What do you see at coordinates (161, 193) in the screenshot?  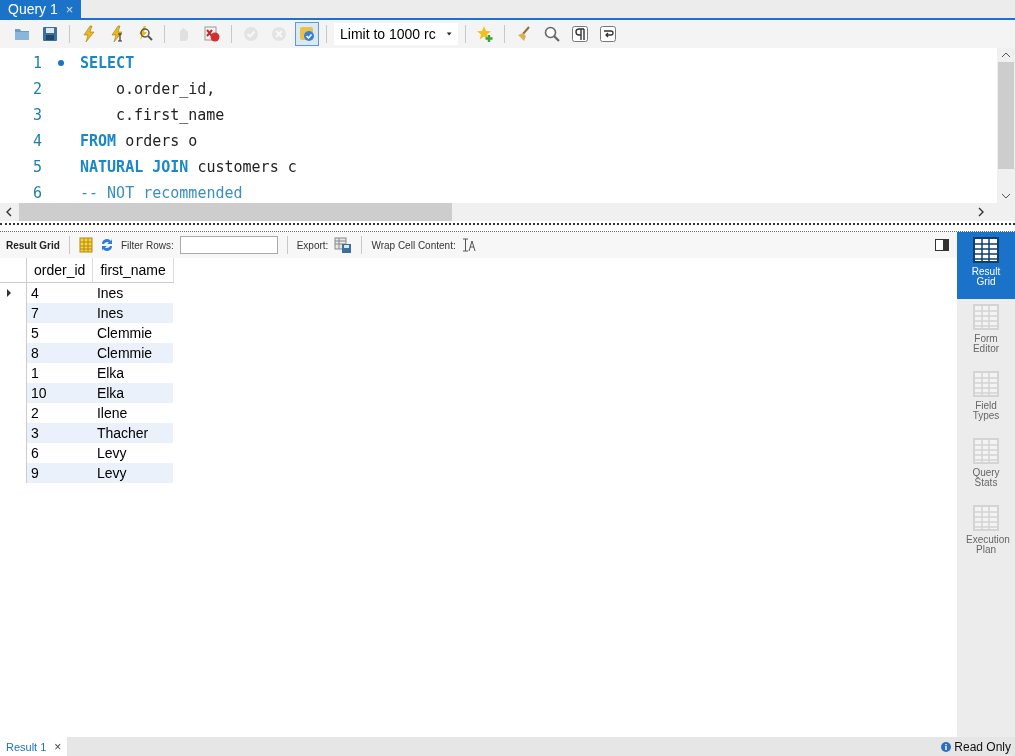 I see `code-line: -- NOT recommended` at bounding box center [161, 193].